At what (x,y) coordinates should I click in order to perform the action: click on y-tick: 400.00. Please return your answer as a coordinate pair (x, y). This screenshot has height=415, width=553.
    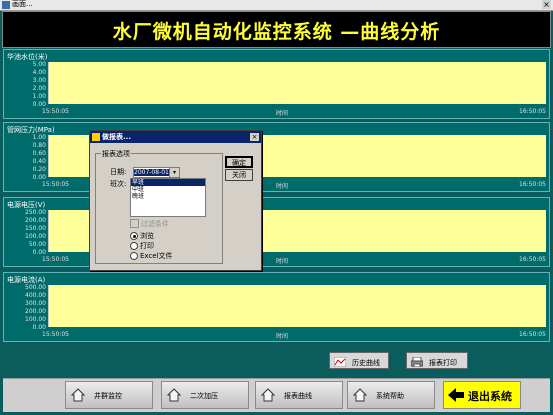
    Looking at the image, I should click on (35, 295).